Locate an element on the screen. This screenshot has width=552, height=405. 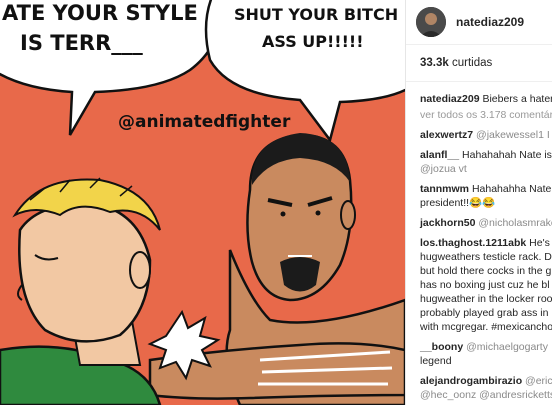
likes-label: curtidas is located at coordinates (472, 63).